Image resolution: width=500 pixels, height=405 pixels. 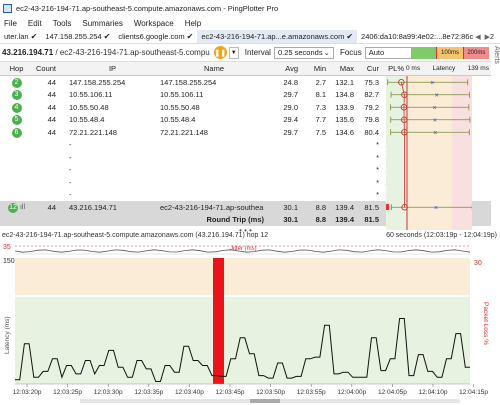 What do you see at coordinates (218, 321) in the screenshot?
I see `packet-loss-bar` at bounding box center [218, 321].